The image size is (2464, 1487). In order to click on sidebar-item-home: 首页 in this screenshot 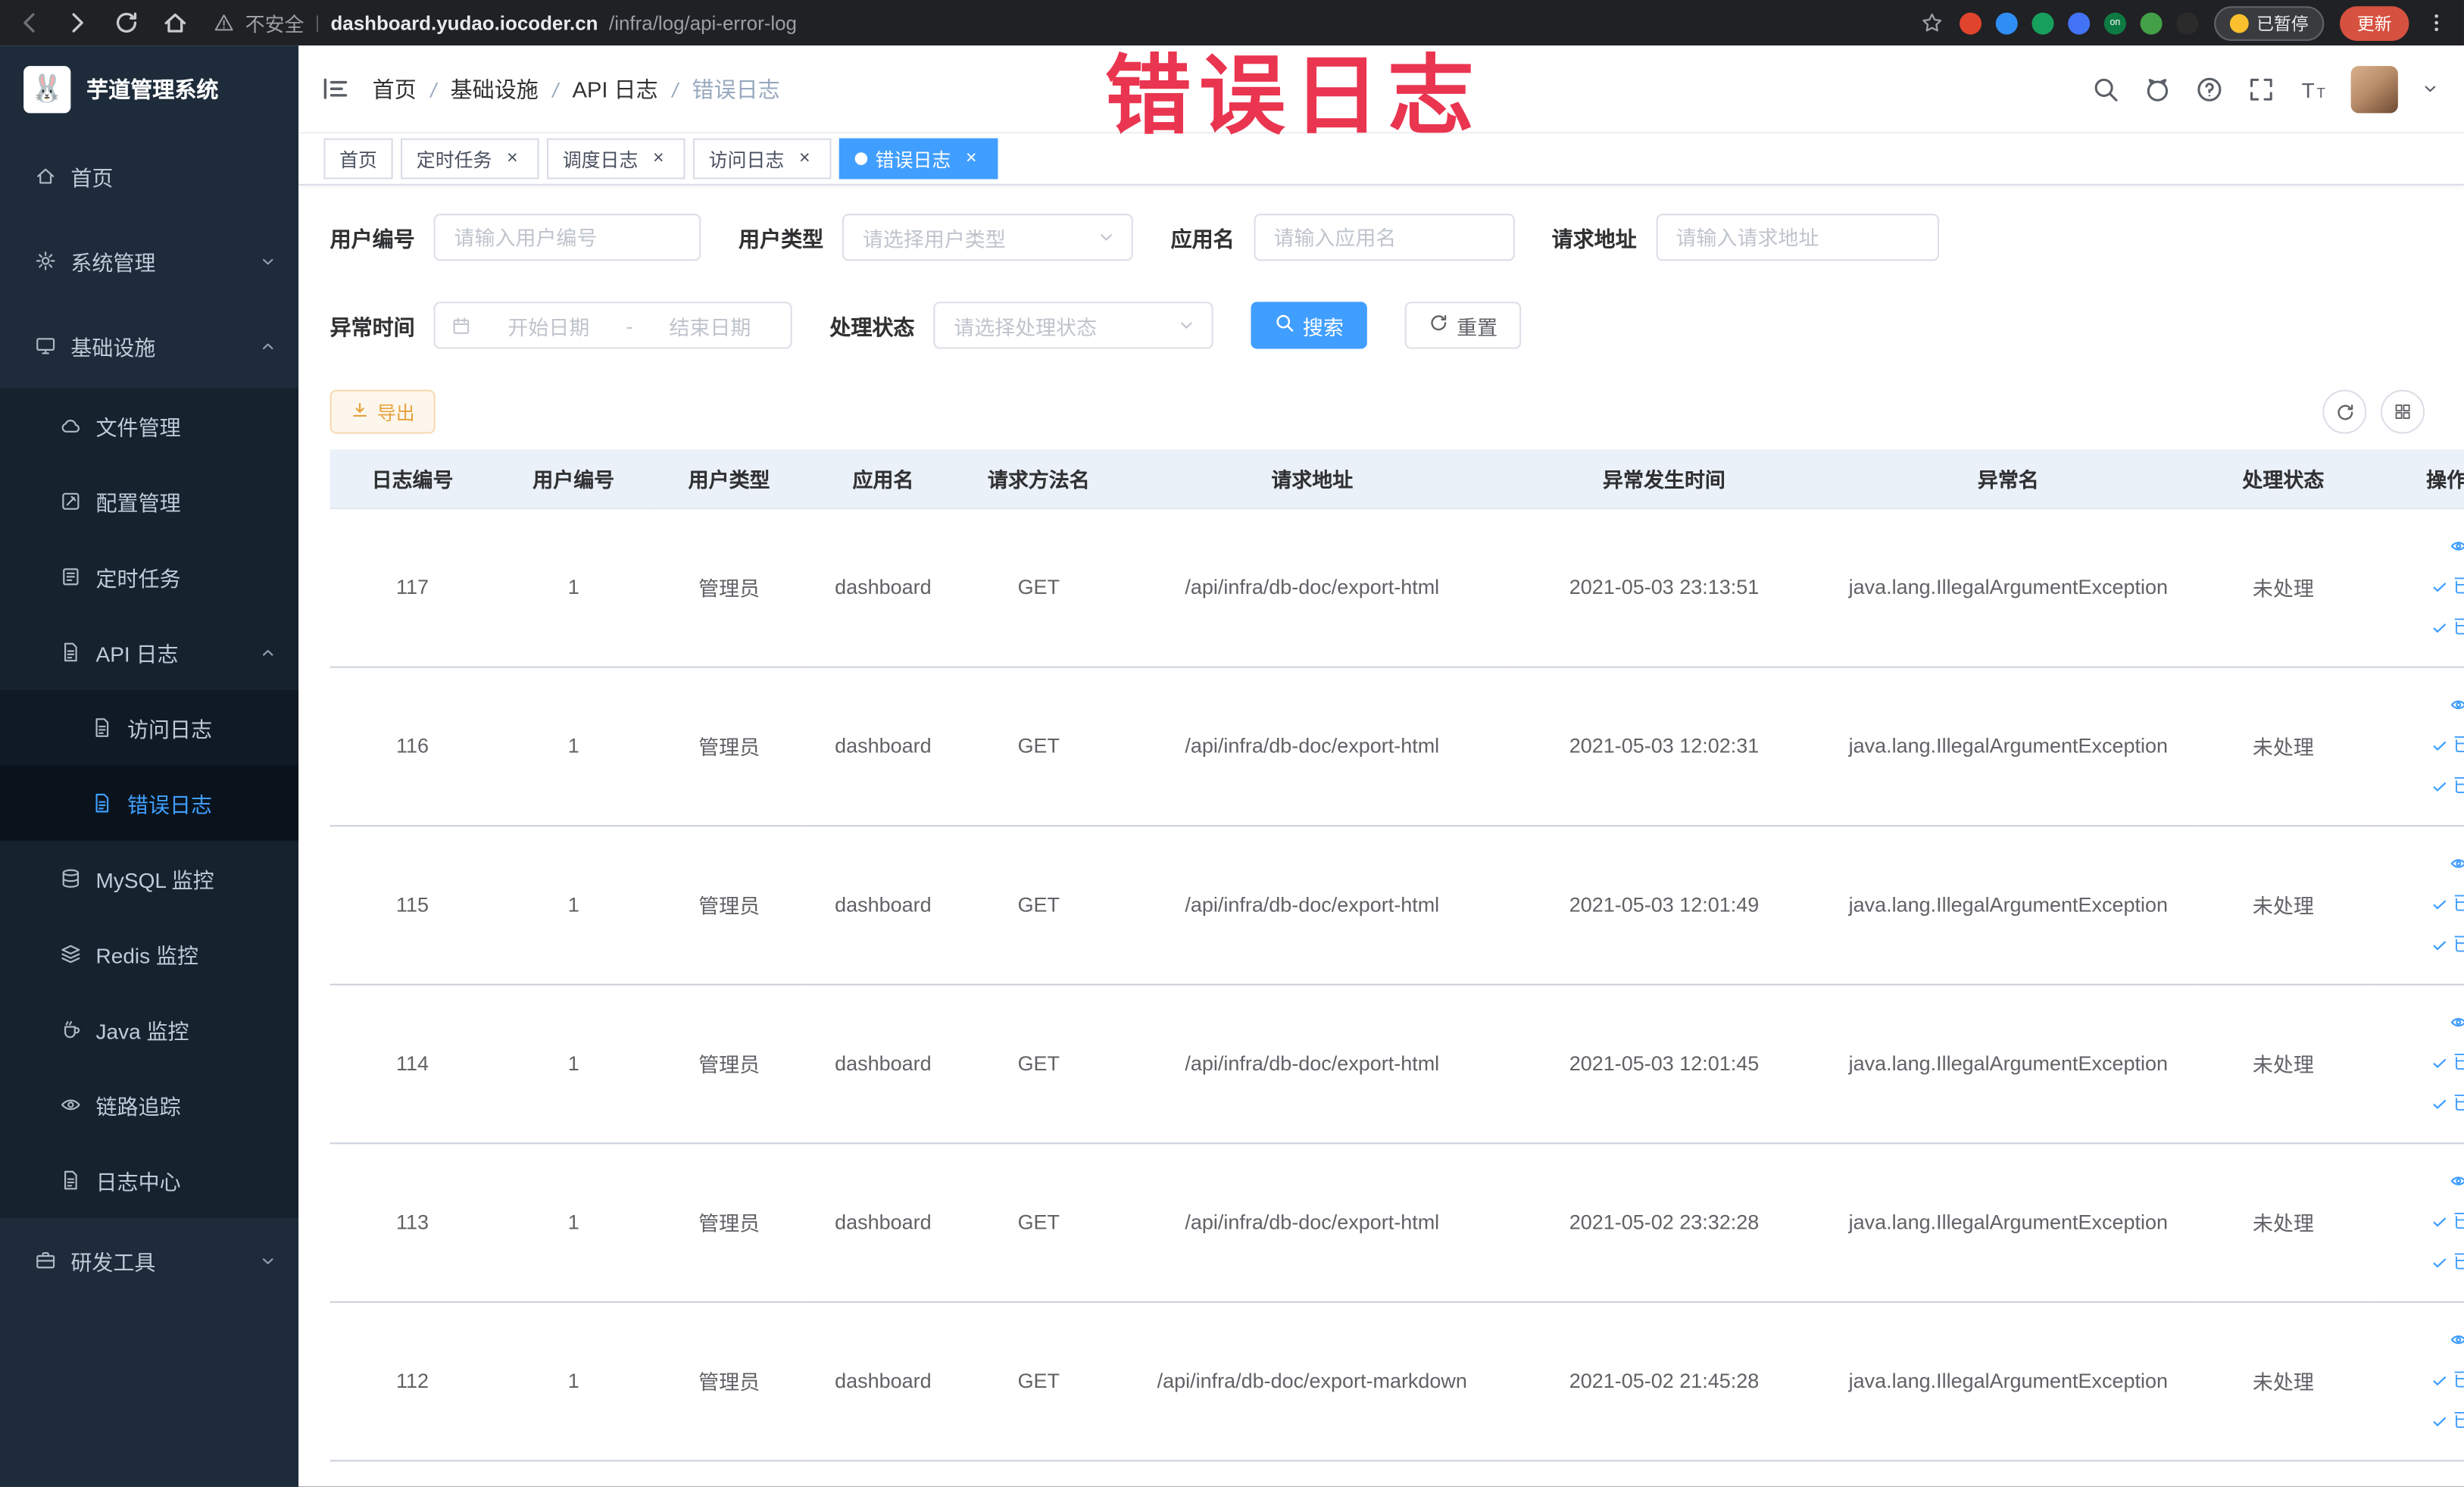, I will do `click(149, 175)`.